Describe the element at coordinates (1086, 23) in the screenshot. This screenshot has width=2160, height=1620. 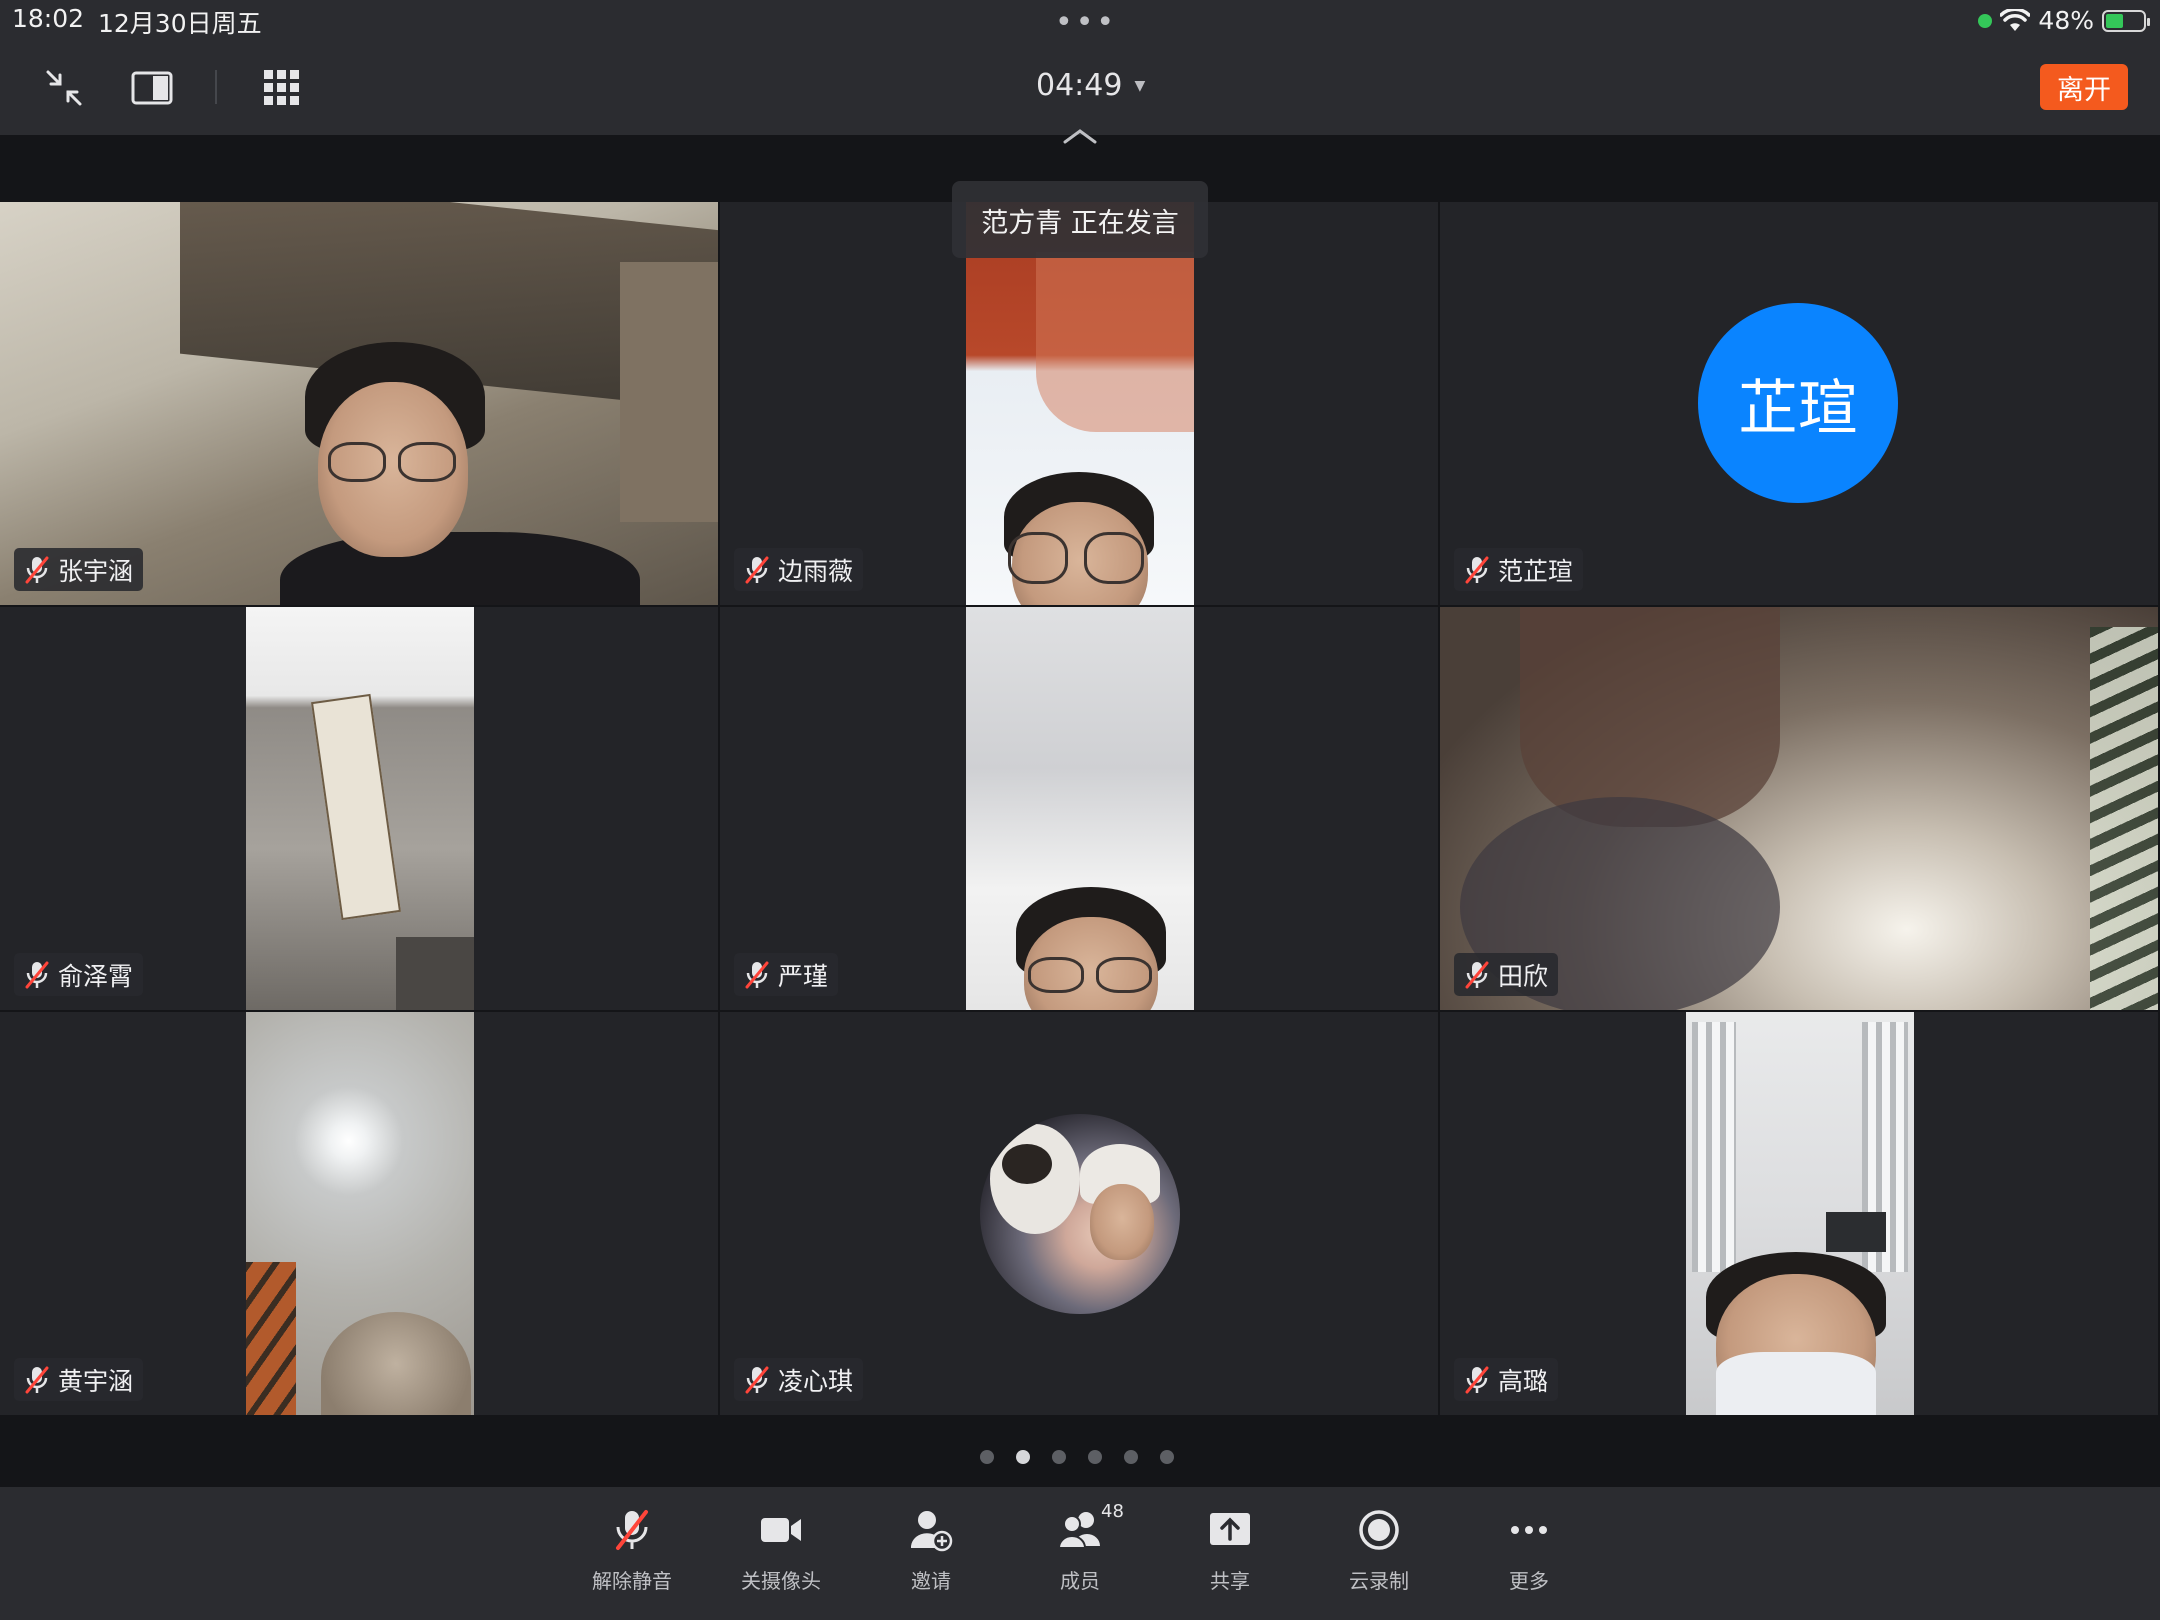
I see `multitasking-dots-icon: •••` at that location.